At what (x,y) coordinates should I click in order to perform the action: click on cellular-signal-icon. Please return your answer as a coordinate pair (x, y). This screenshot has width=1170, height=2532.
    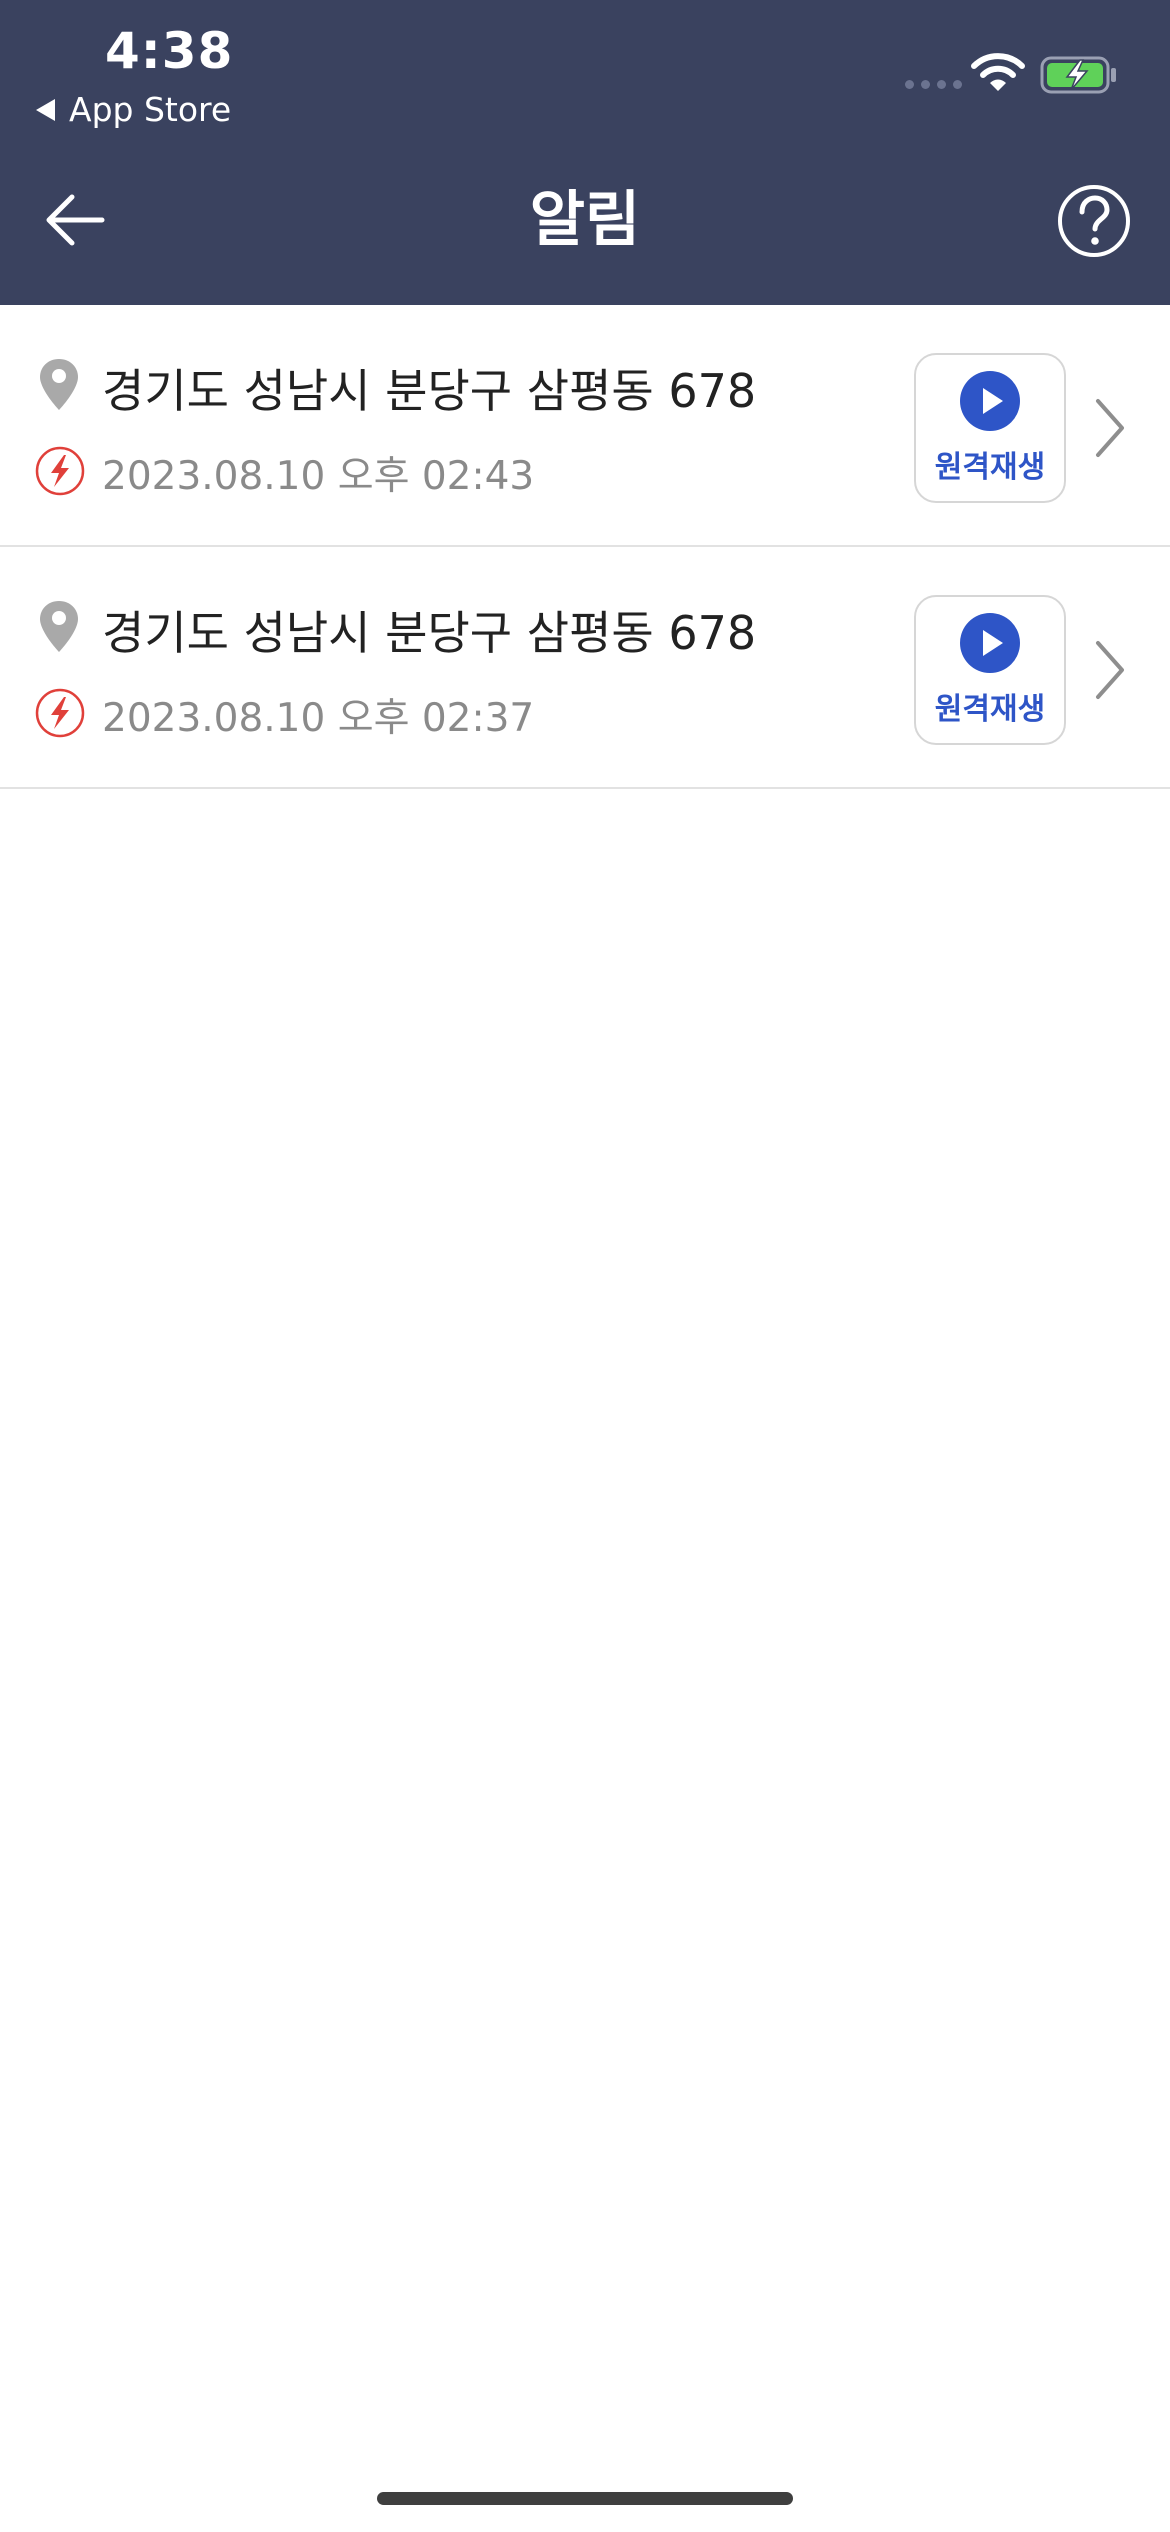
    Looking at the image, I should click on (933, 84).